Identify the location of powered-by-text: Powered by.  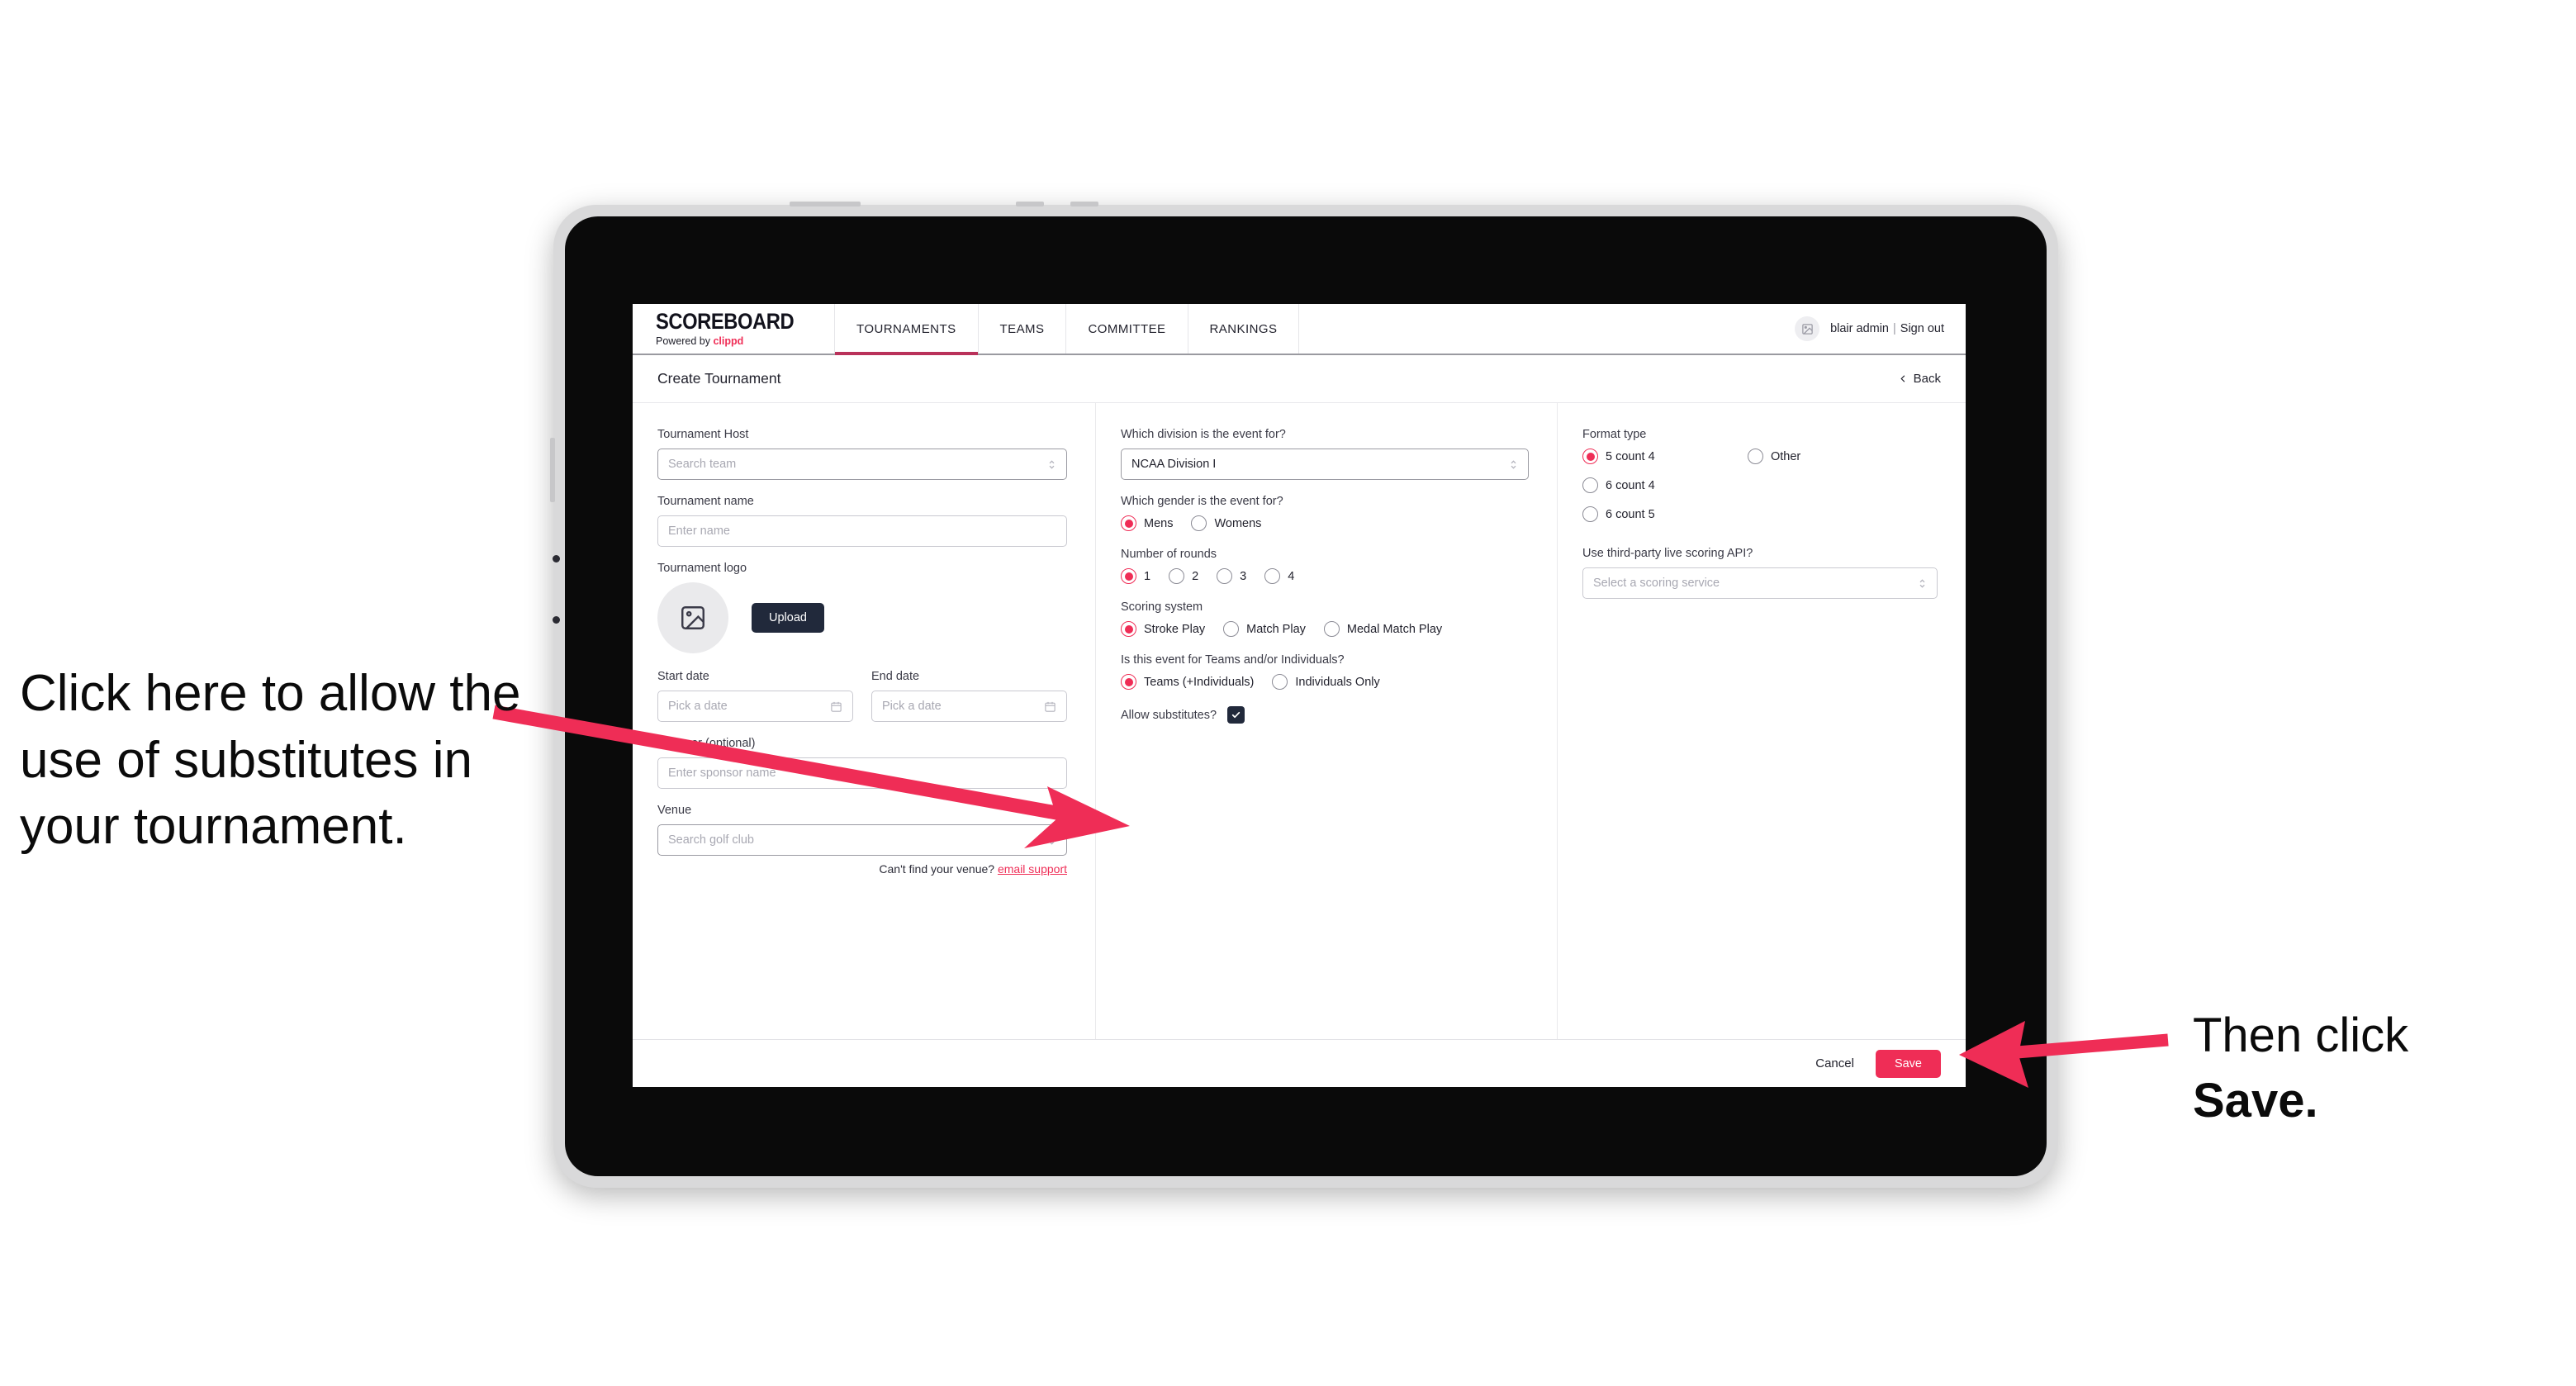
(685, 341).